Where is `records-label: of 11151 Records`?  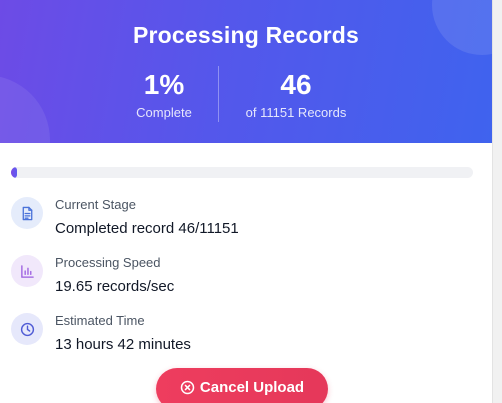 records-label: of 11151 Records is located at coordinates (296, 112).